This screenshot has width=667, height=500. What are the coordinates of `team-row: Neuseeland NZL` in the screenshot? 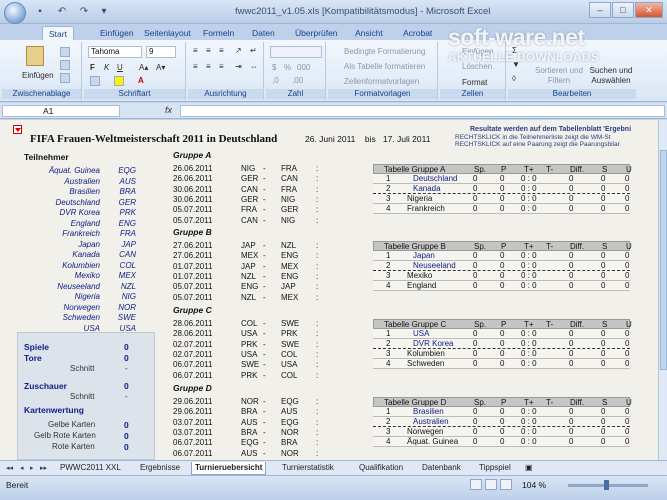 It's located at (79, 287).